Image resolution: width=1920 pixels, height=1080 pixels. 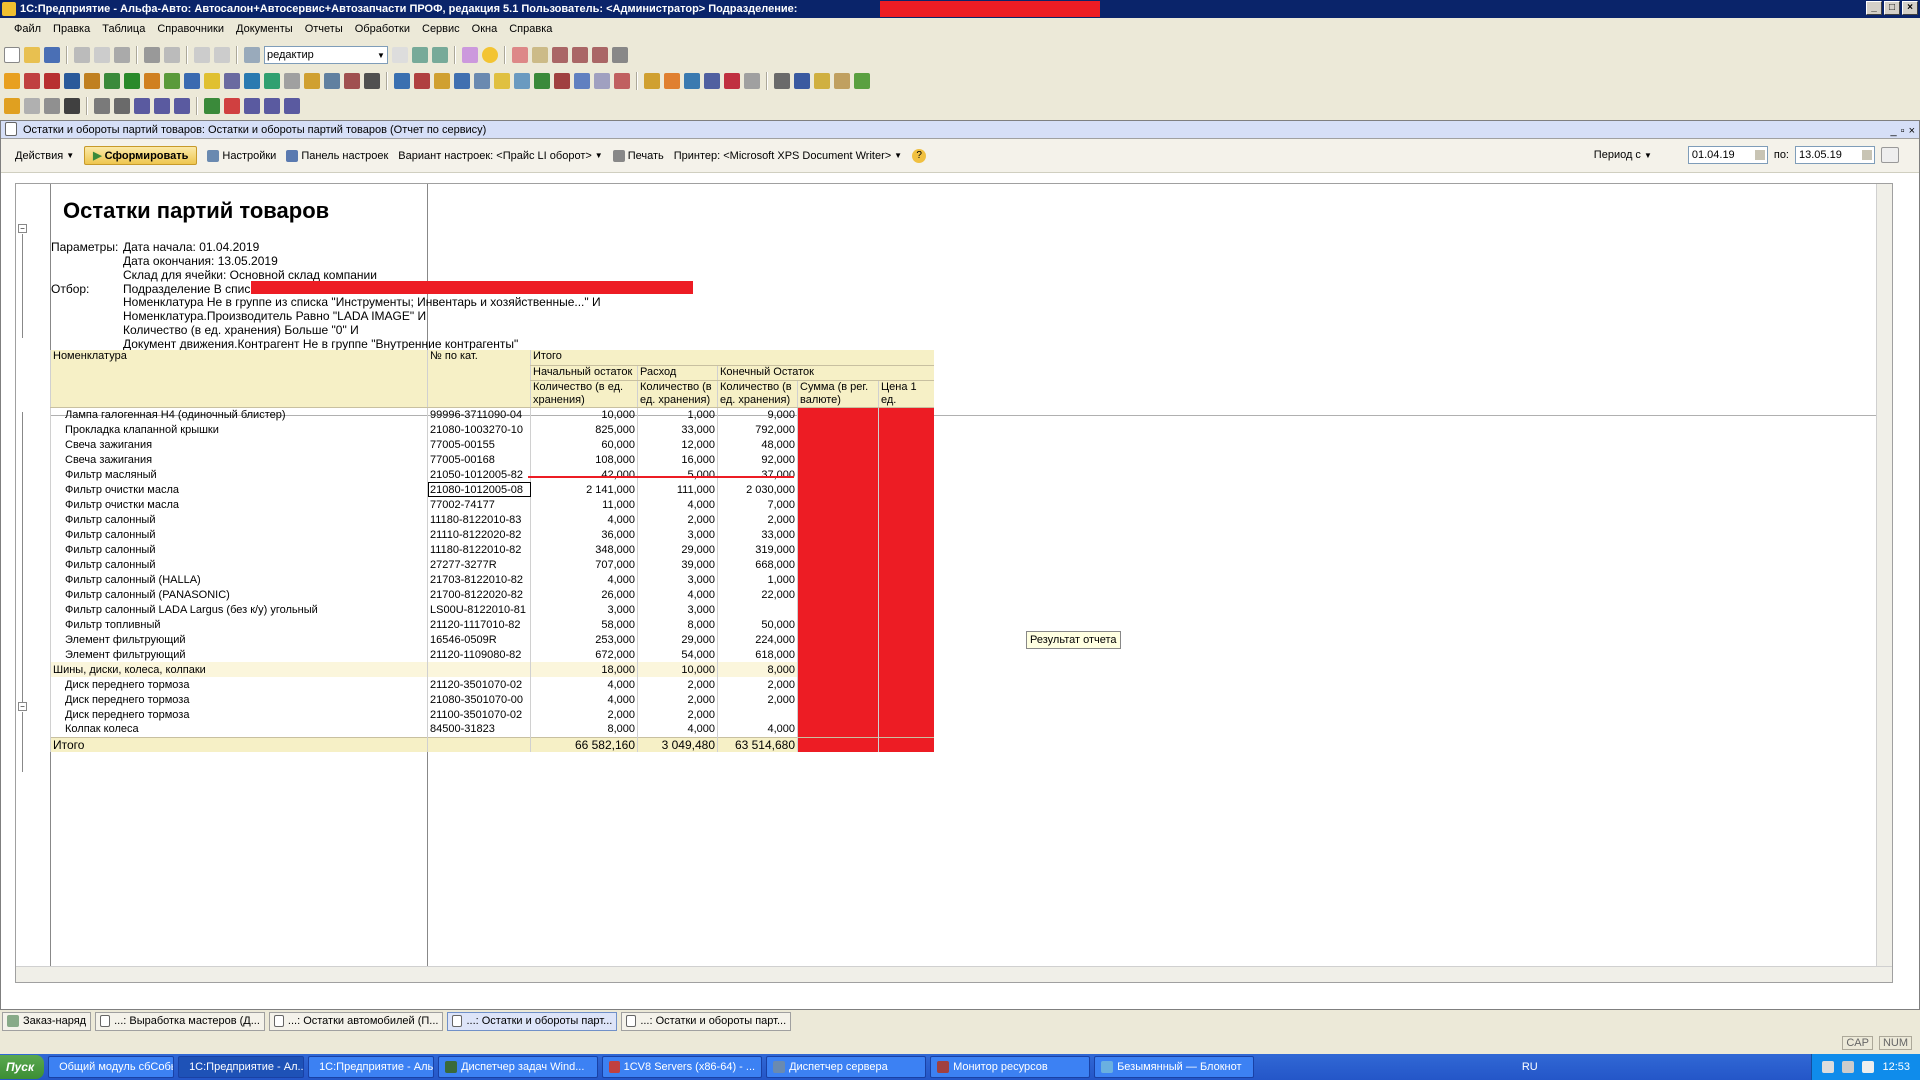 What do you see at coordinates (92, 81) in the screenshot?
I see `toolbar-e-icon` at bounding box center [92, 81].